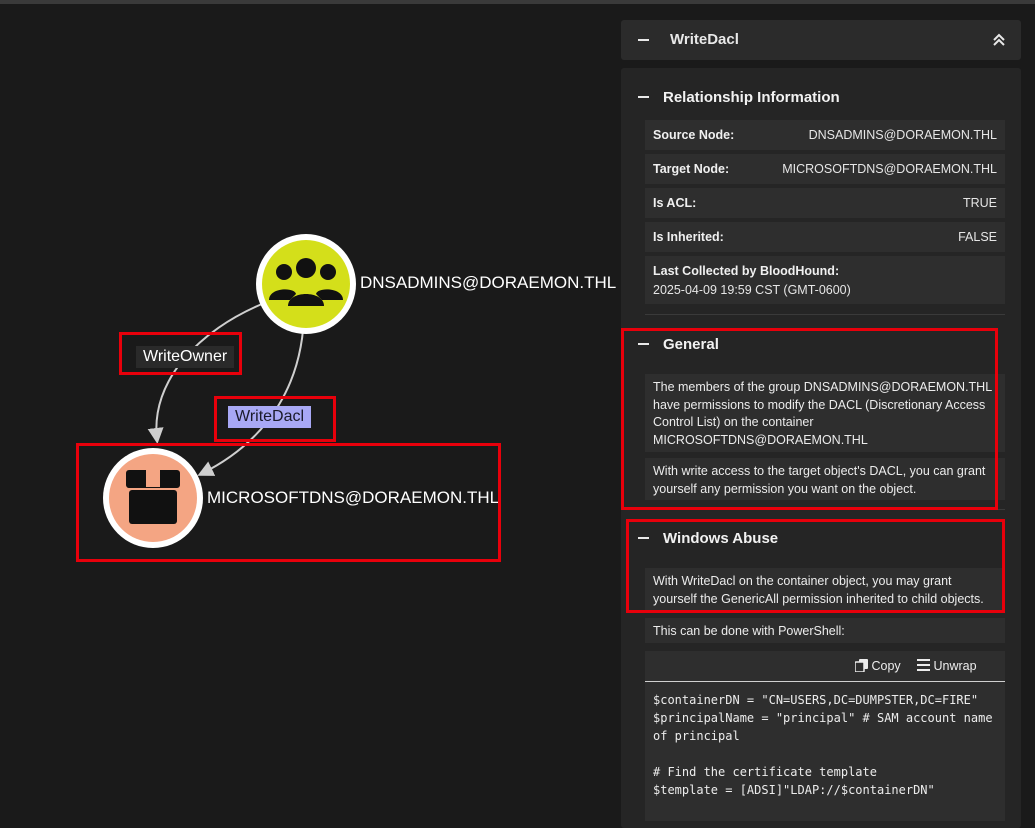 This screenshot has height=828, width=1035. What do you see at coordinates (825, 237) in the screenshot?
I see `info-row-is-inherited: Is Inherited: FALSE` at bounding box center [825, 237].